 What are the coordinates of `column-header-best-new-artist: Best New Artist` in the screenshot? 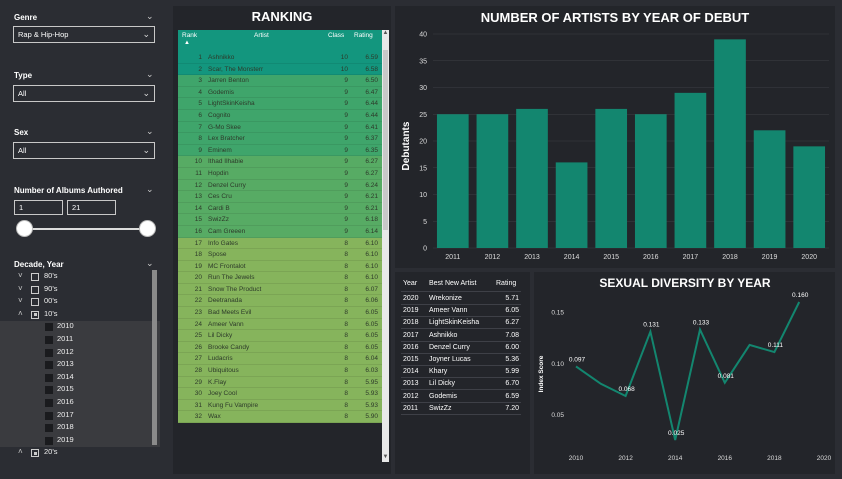 It's located at (452, 283).